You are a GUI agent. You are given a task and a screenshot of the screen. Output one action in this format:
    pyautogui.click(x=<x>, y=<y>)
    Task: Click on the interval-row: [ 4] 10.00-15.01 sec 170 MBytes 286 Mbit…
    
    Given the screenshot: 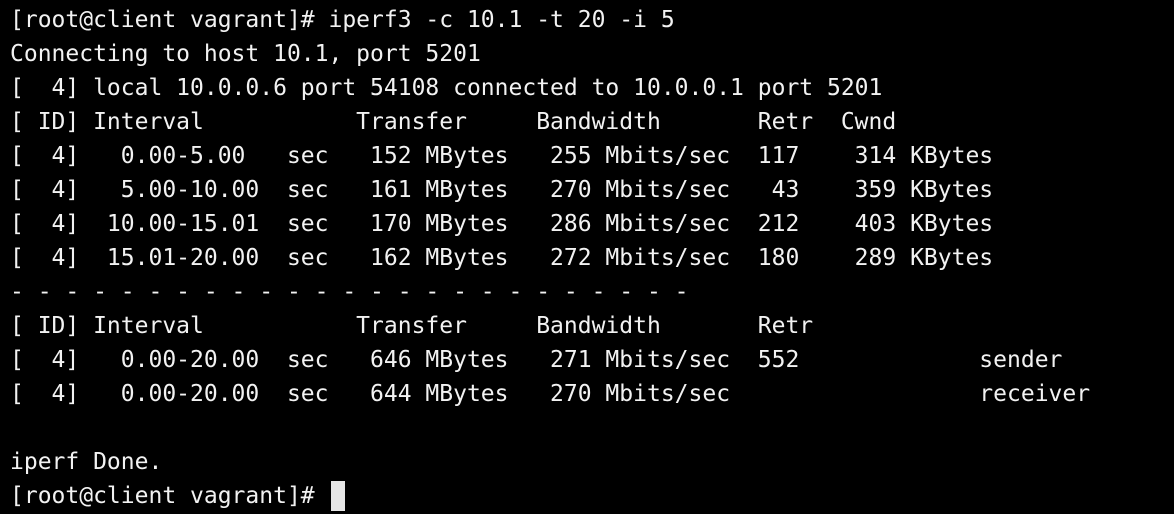 What is the action you would take?
    pyautogui.click(x=502, y=224)
    